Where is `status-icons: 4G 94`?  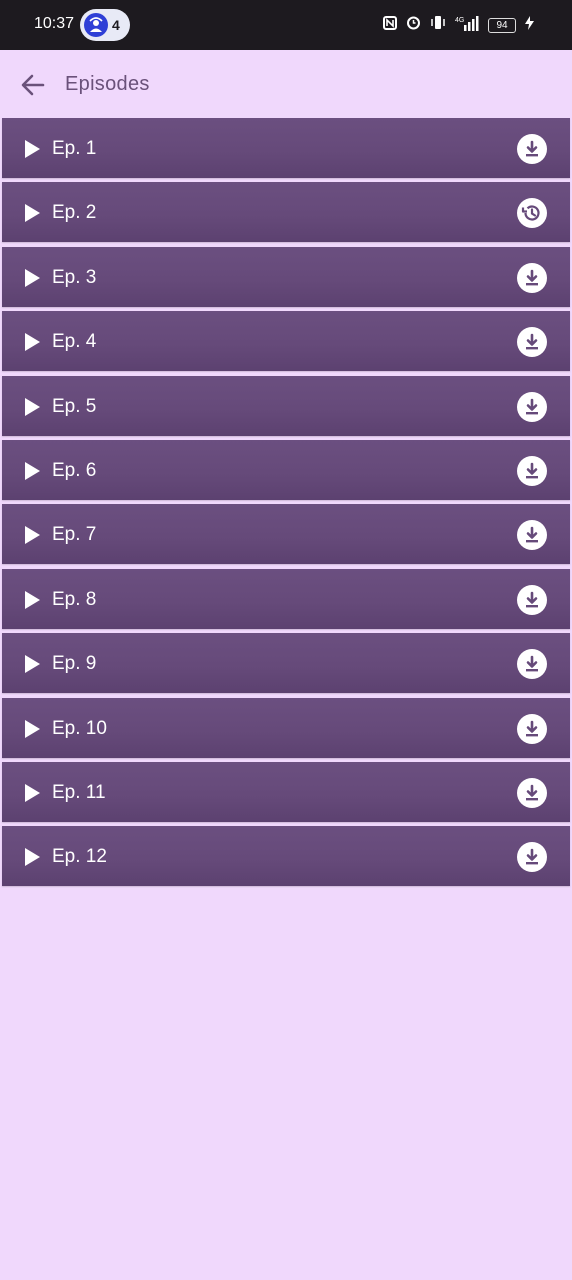
status-icons: 4G 94 is located at coordinates (458, 25).